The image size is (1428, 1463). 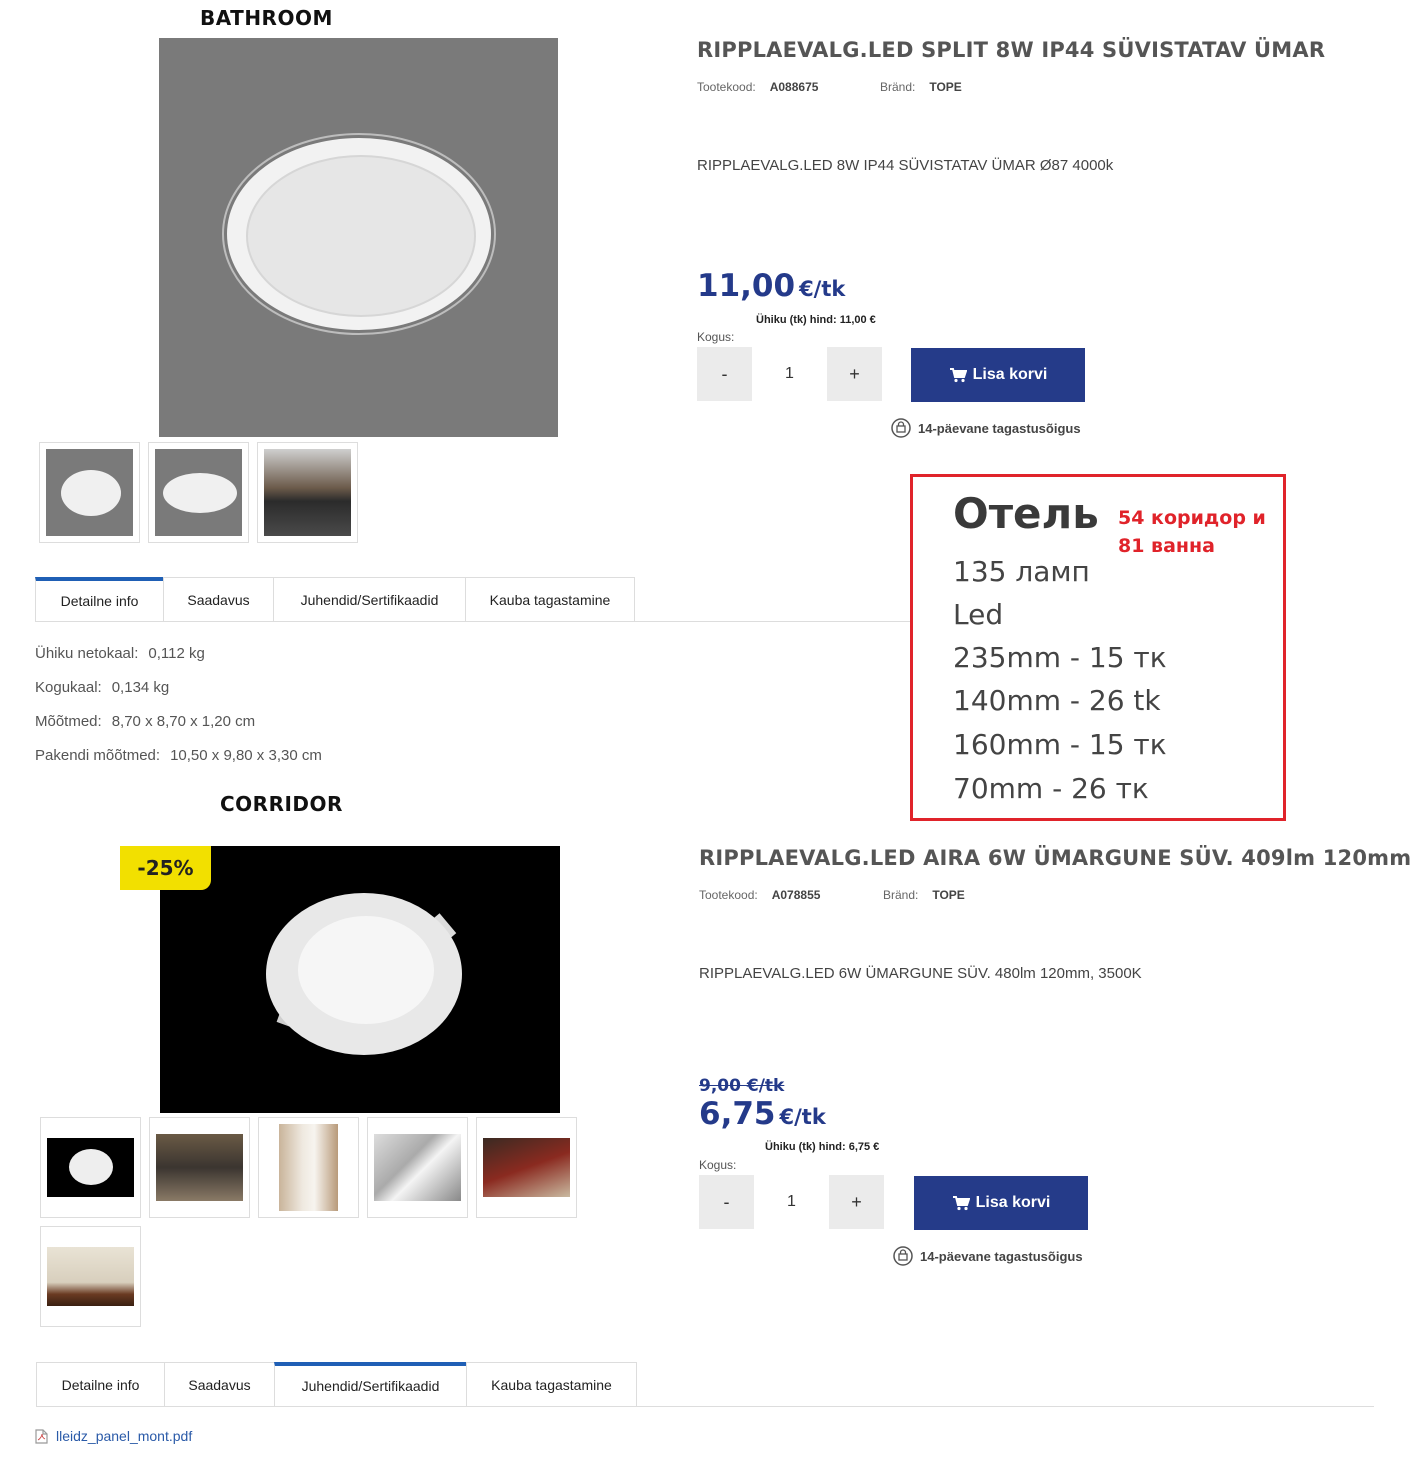 I want to click on product1-main-image, so click(x=358, y=237).